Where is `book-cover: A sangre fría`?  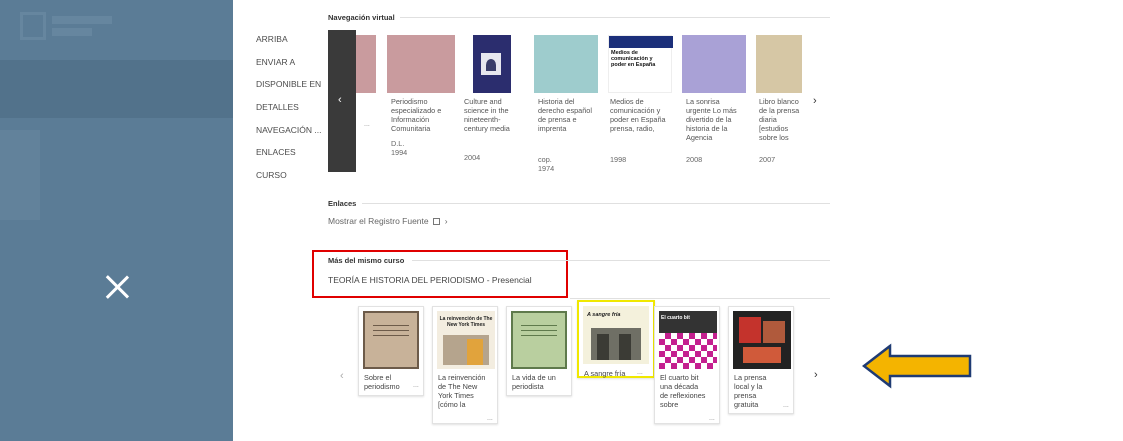 book-cover: A sangre fría is located at coordinates (616, 335).